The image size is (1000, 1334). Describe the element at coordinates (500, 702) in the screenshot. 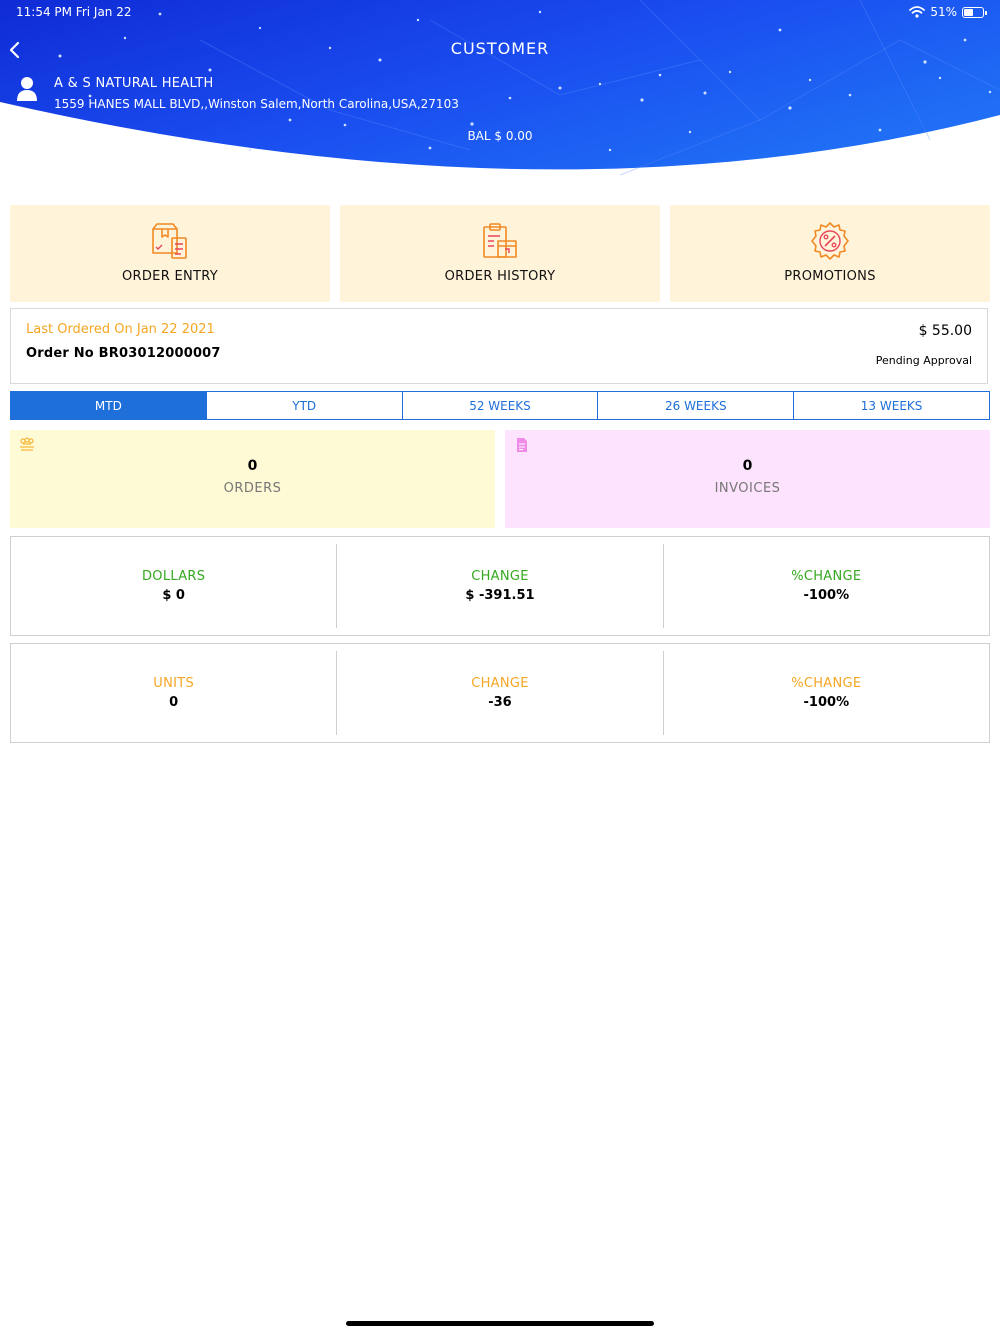

I see `units-change-value: -36` at that location.